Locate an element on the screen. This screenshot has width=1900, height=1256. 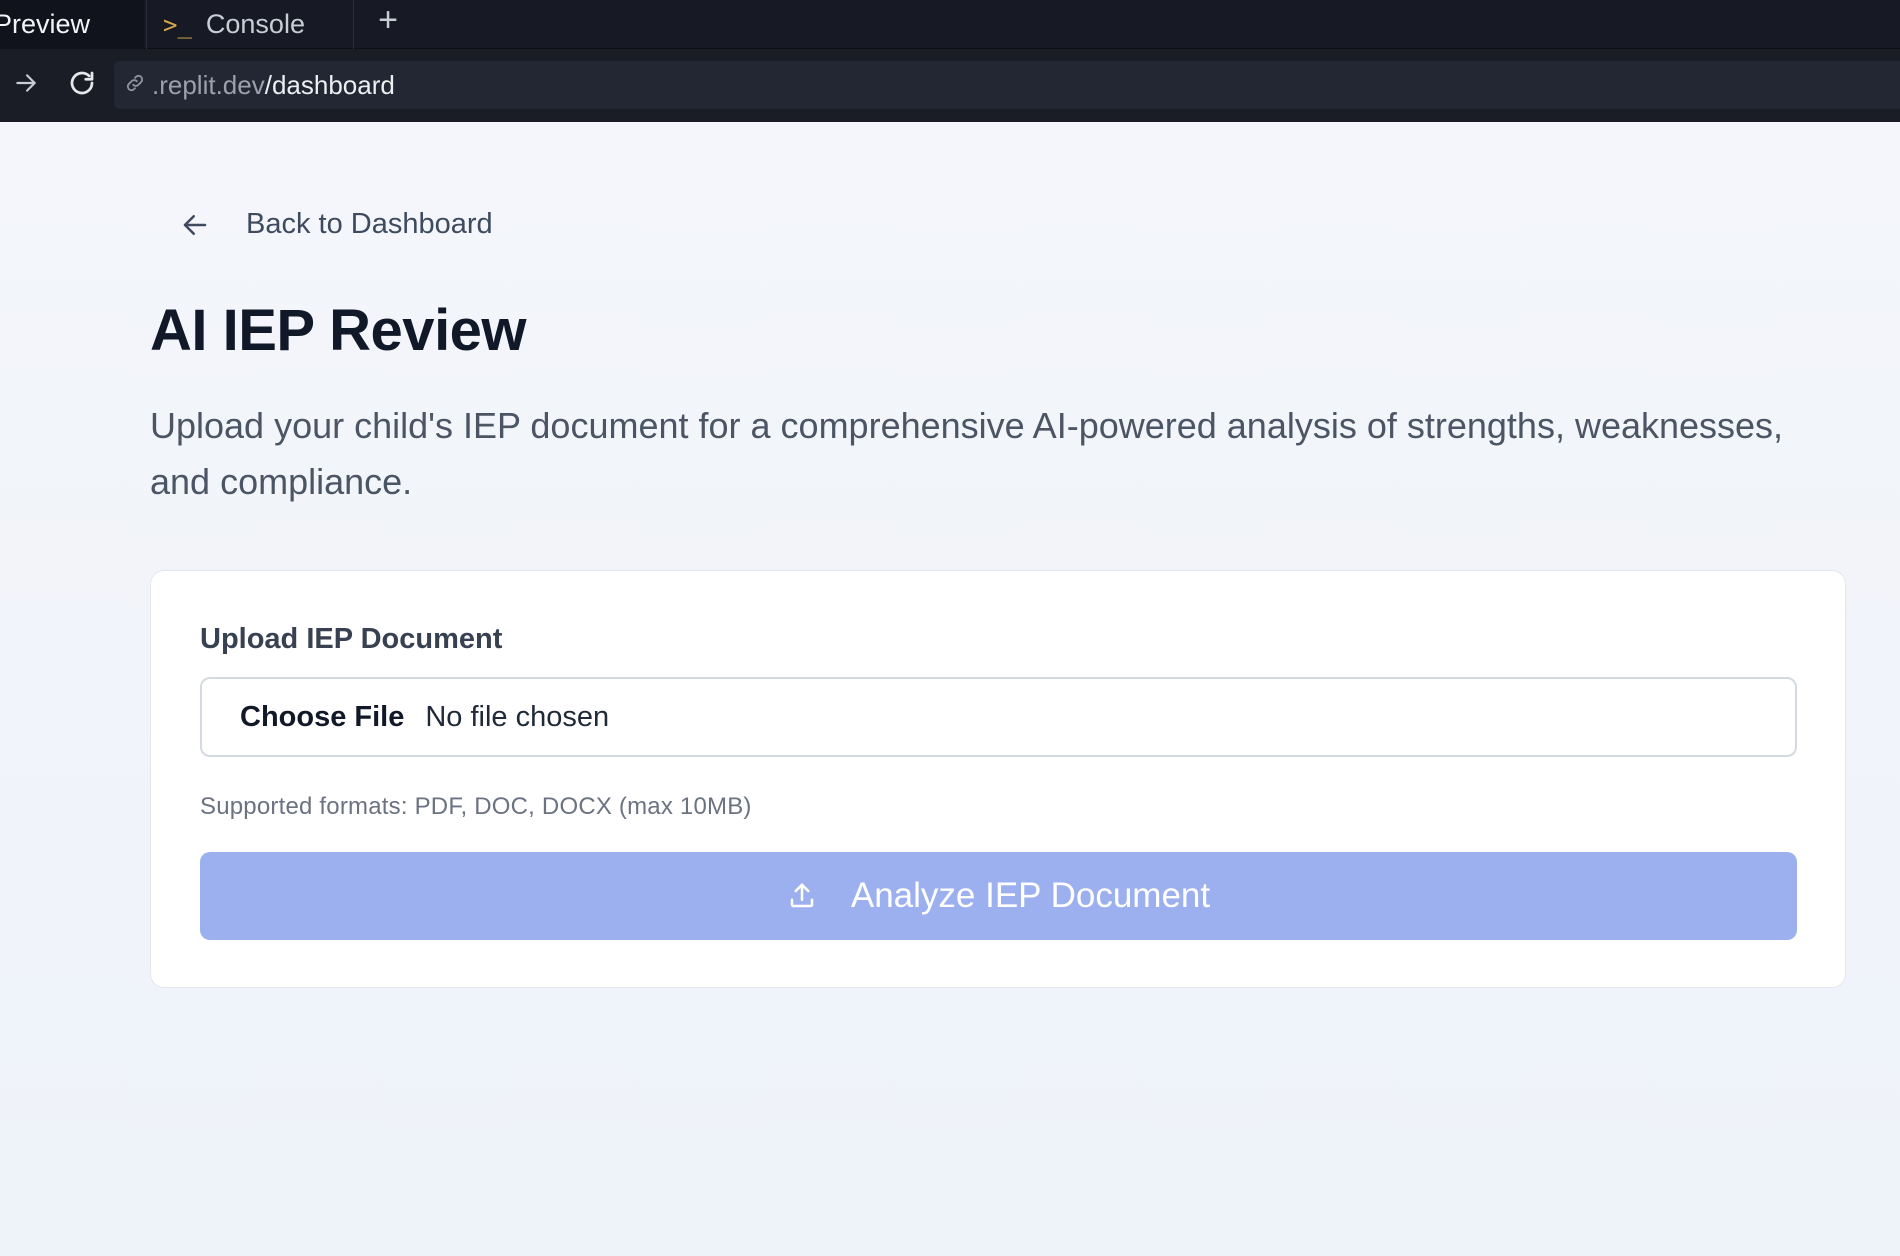
url-field: .replit.dev/dashboard is located at coordinates (1007, 85).